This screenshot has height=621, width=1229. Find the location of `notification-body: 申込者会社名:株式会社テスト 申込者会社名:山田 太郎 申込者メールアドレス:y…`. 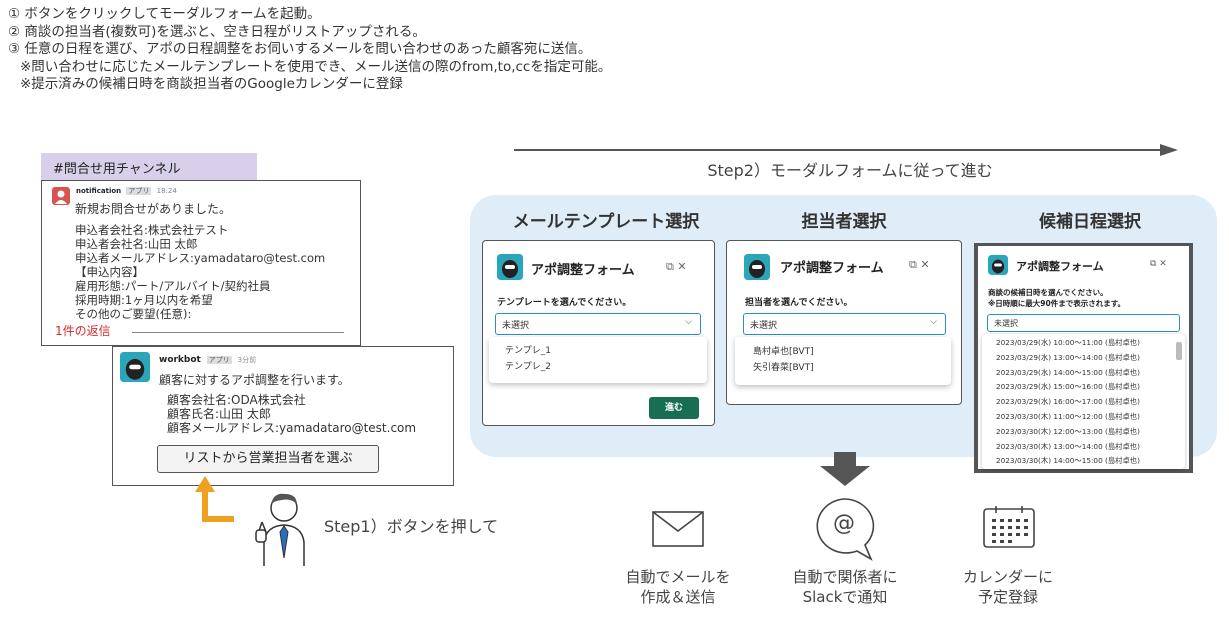

notification-body: 申込者会社名:株式会社テスト 申込者会社名:山田 太郎 申込者メールアドレス:y… is located at coordinates (200, 272).